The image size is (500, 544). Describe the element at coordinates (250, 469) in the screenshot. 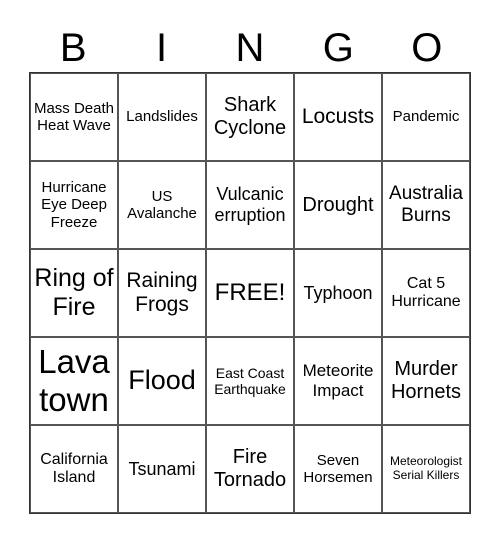

I see `bingo-cell: Fire Tornado` at that location.